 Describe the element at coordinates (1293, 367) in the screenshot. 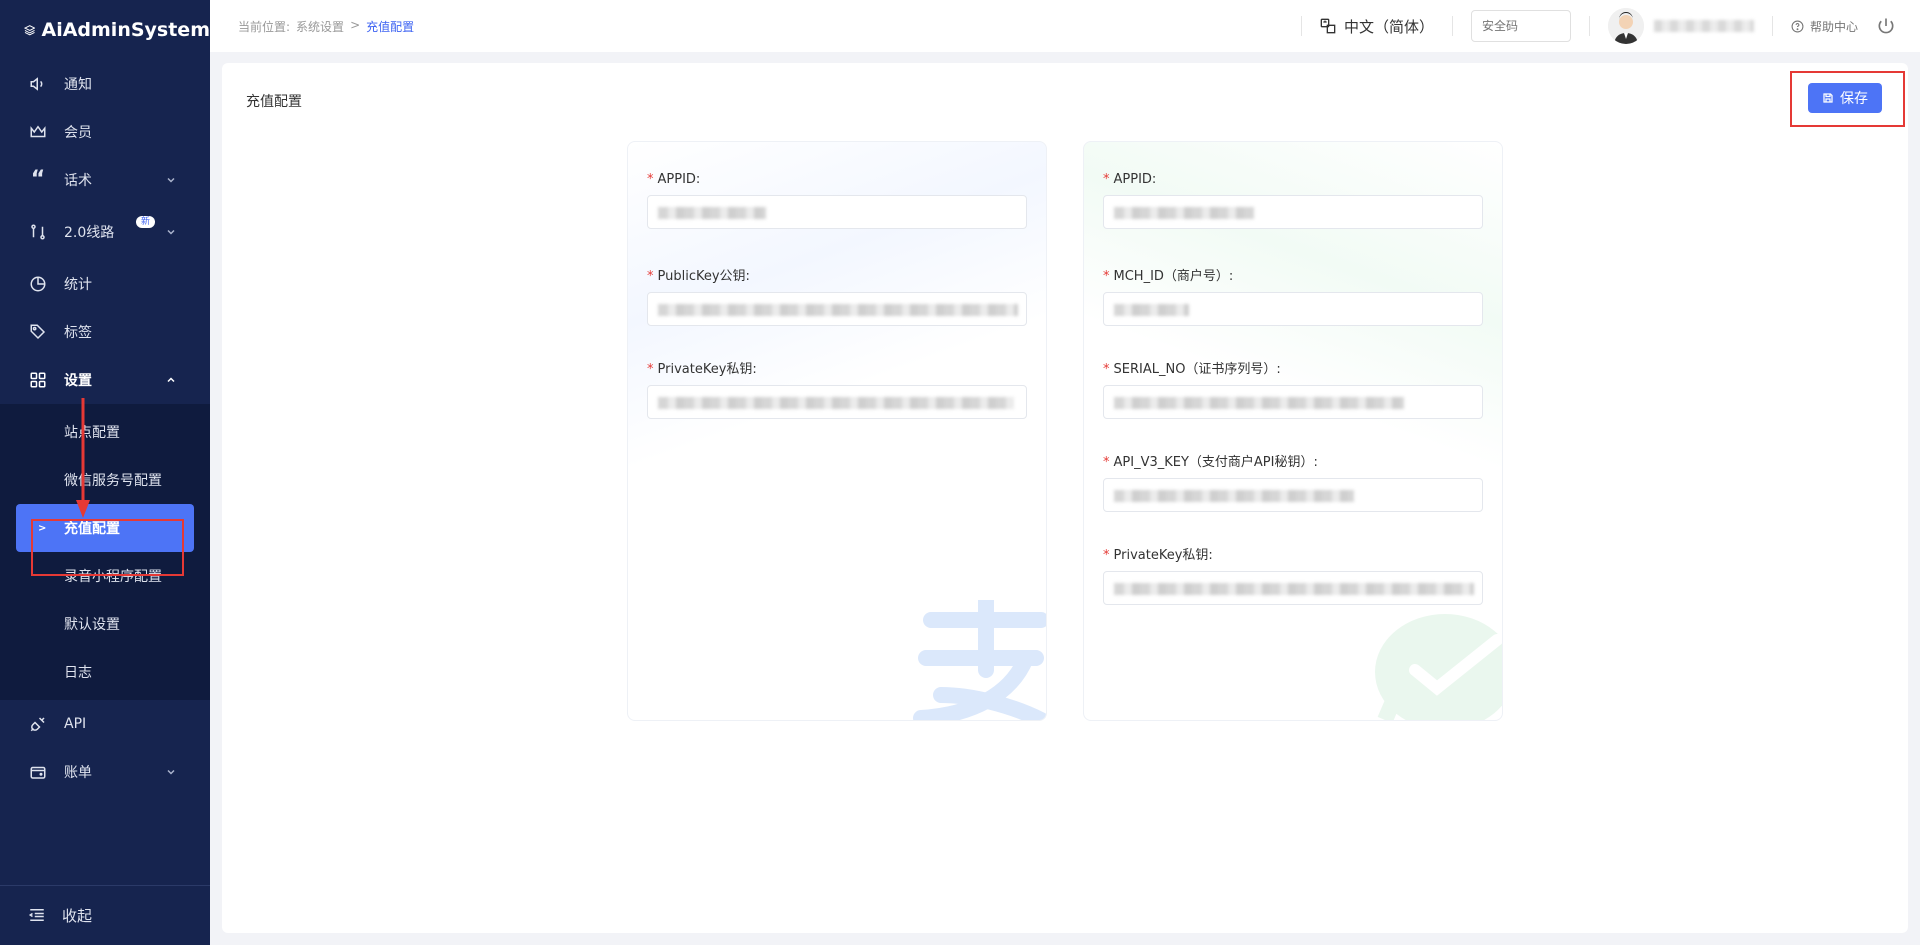

I see `field-label: * SERIAL_NO（证书序列号）:` at that location.